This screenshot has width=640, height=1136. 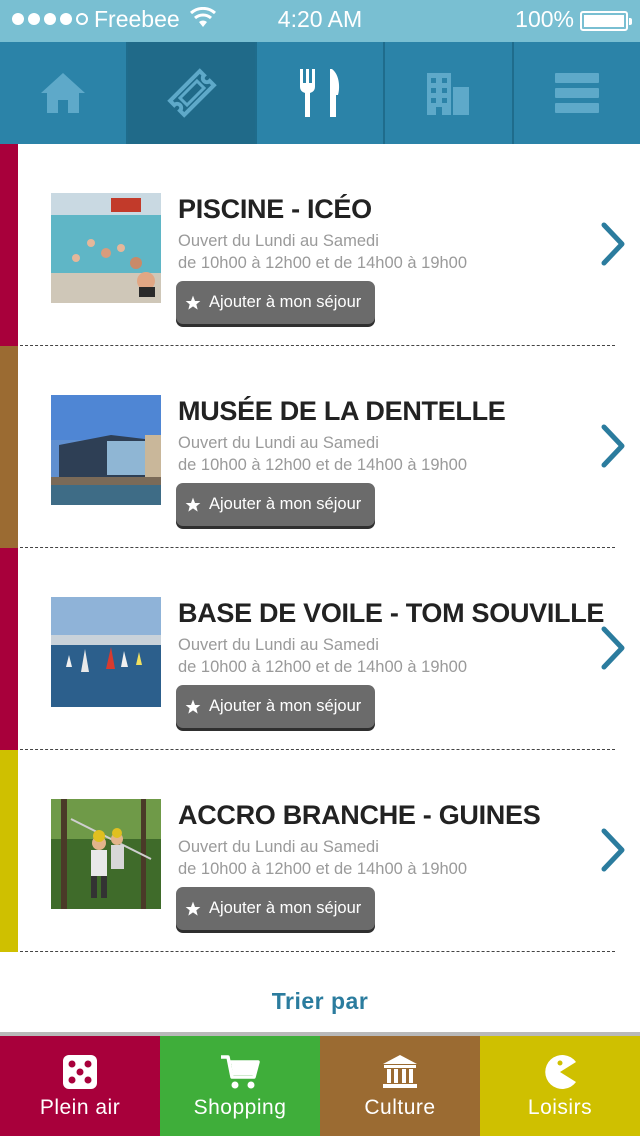 What do you see at coordinates (240, 1072) in the screenshot?
I see `cart-icon` at bounding box center [240, 1072].